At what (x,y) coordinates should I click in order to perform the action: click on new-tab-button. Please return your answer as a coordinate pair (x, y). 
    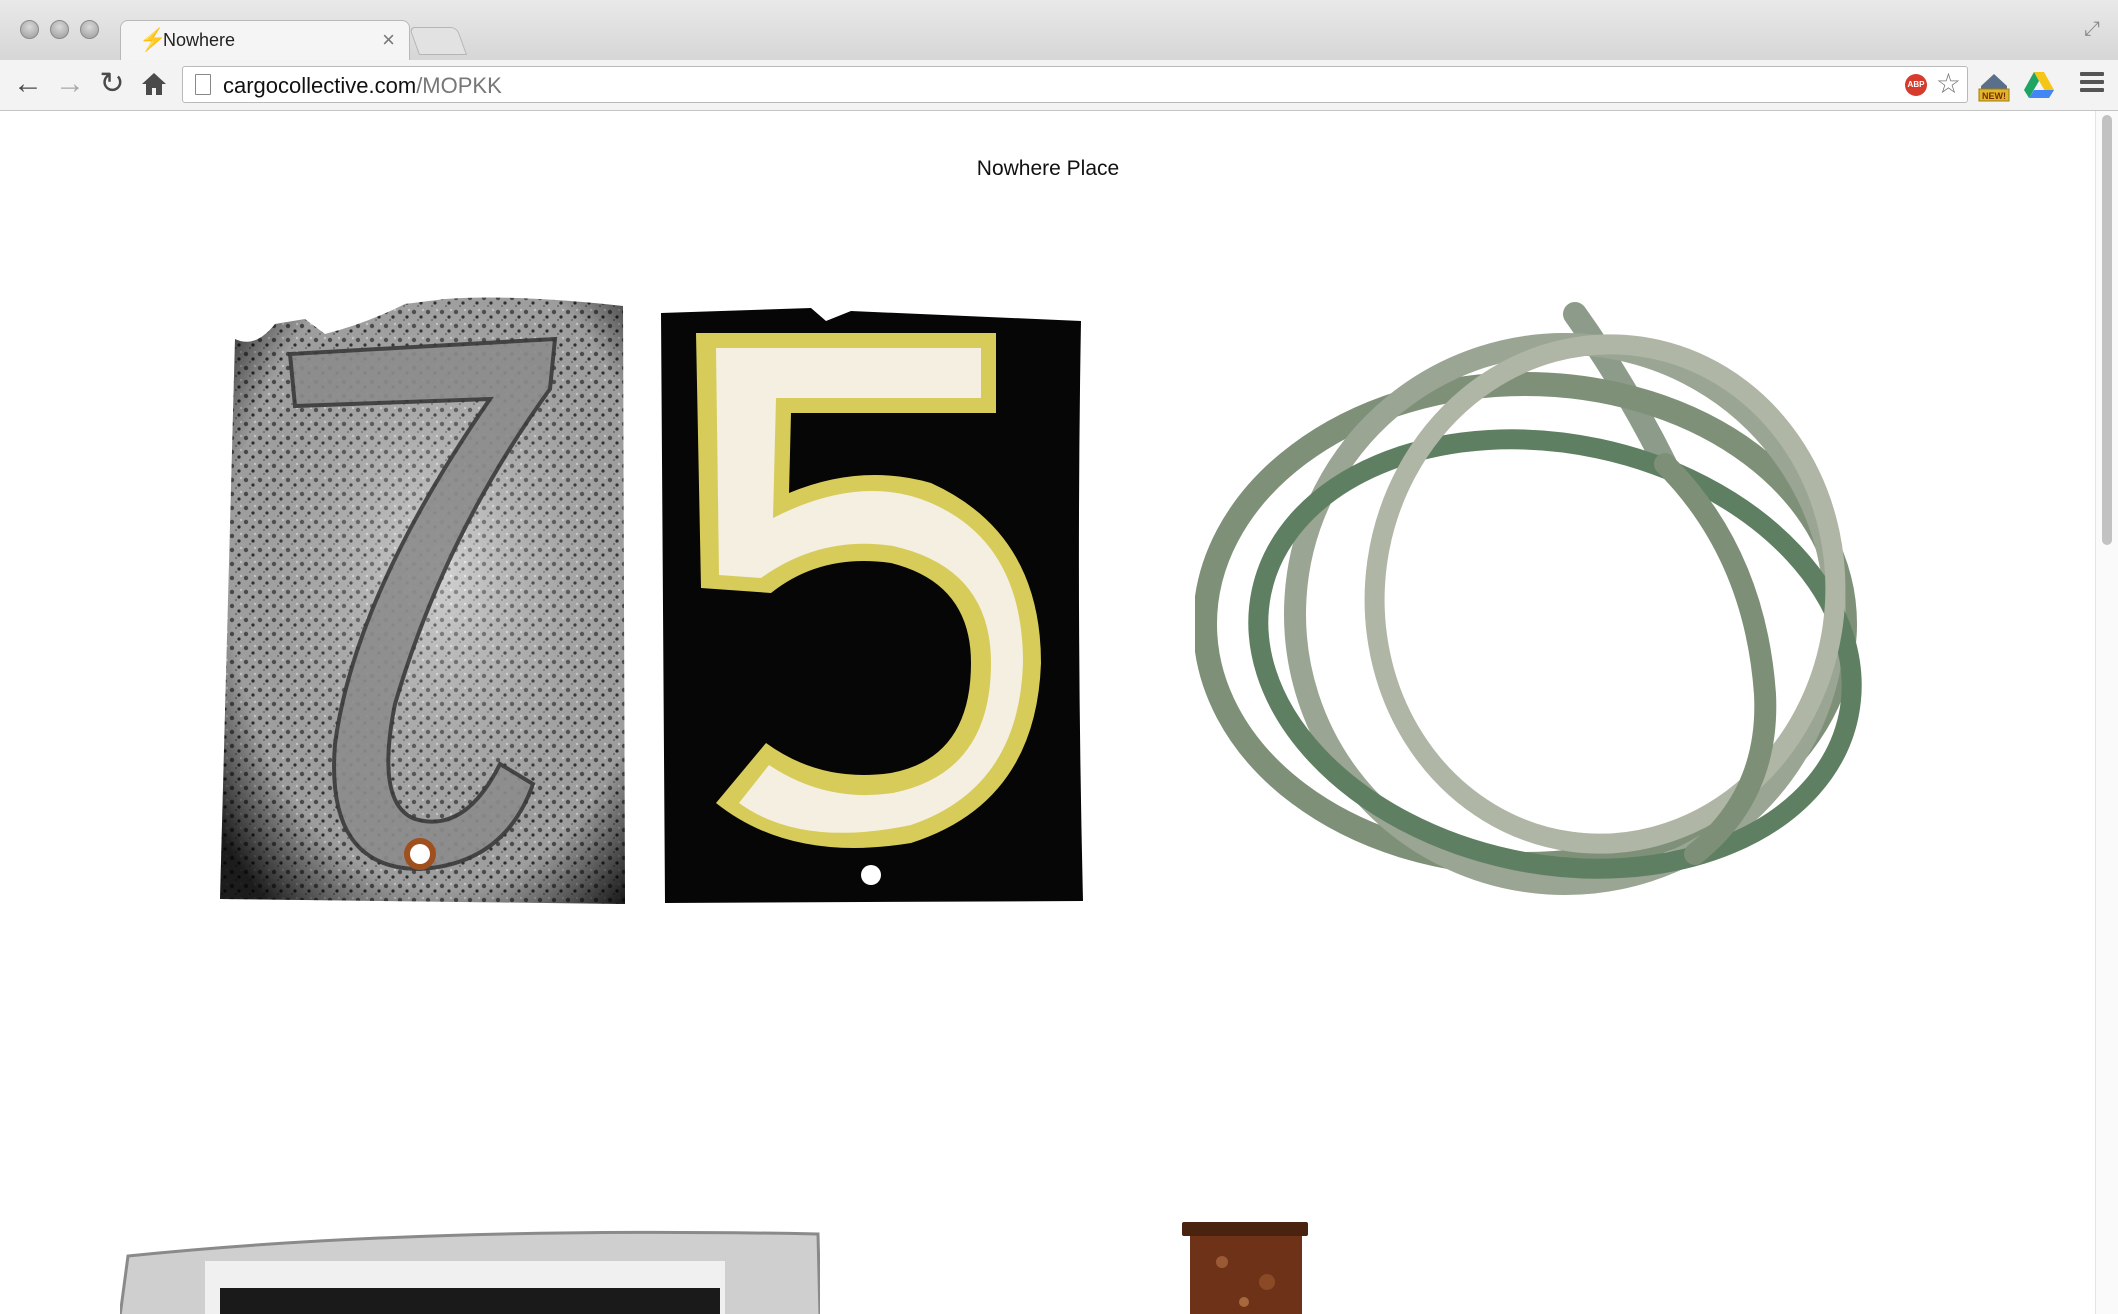
    Looking at the image, I should click on (438, 41).